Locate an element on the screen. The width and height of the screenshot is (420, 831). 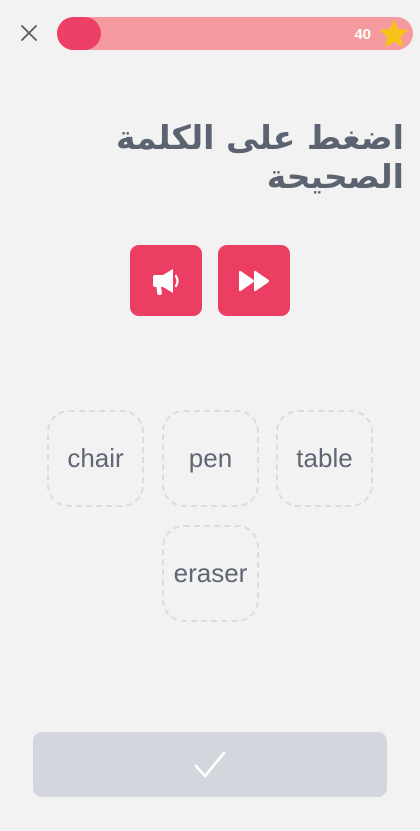
word-option-chair: chair is located at coordinates (95, 458).